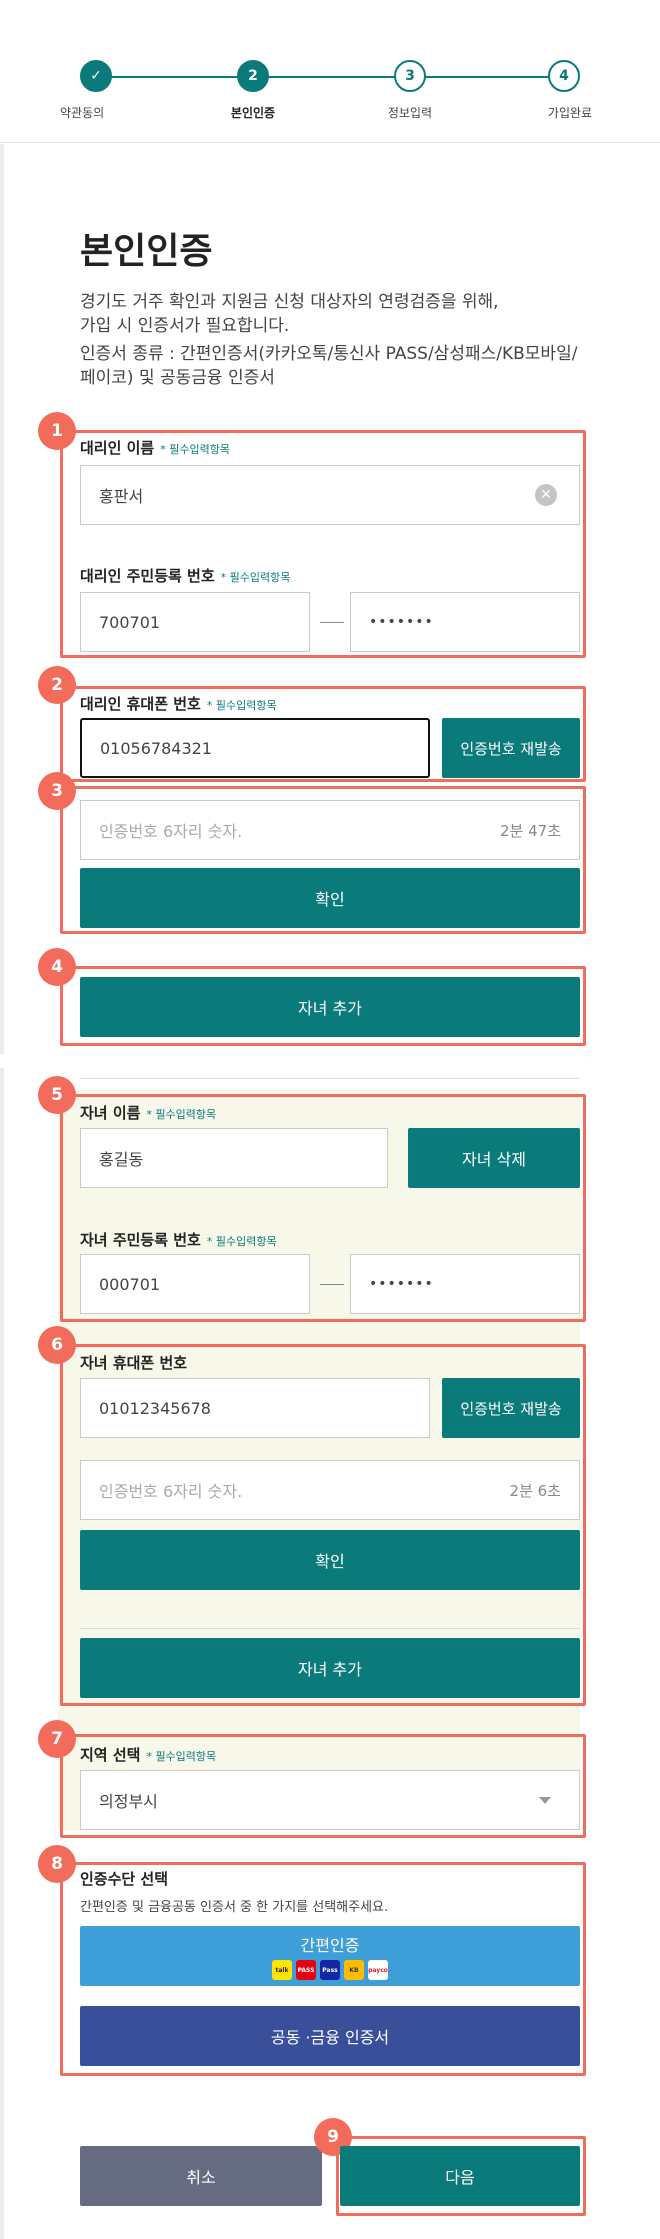 This screenshot has width=660, height=2239. What do you see at coordinates (234, 1158) in the screenshot?
I see `child-name-input: 홍길동` at bounding box center [234, 1158].